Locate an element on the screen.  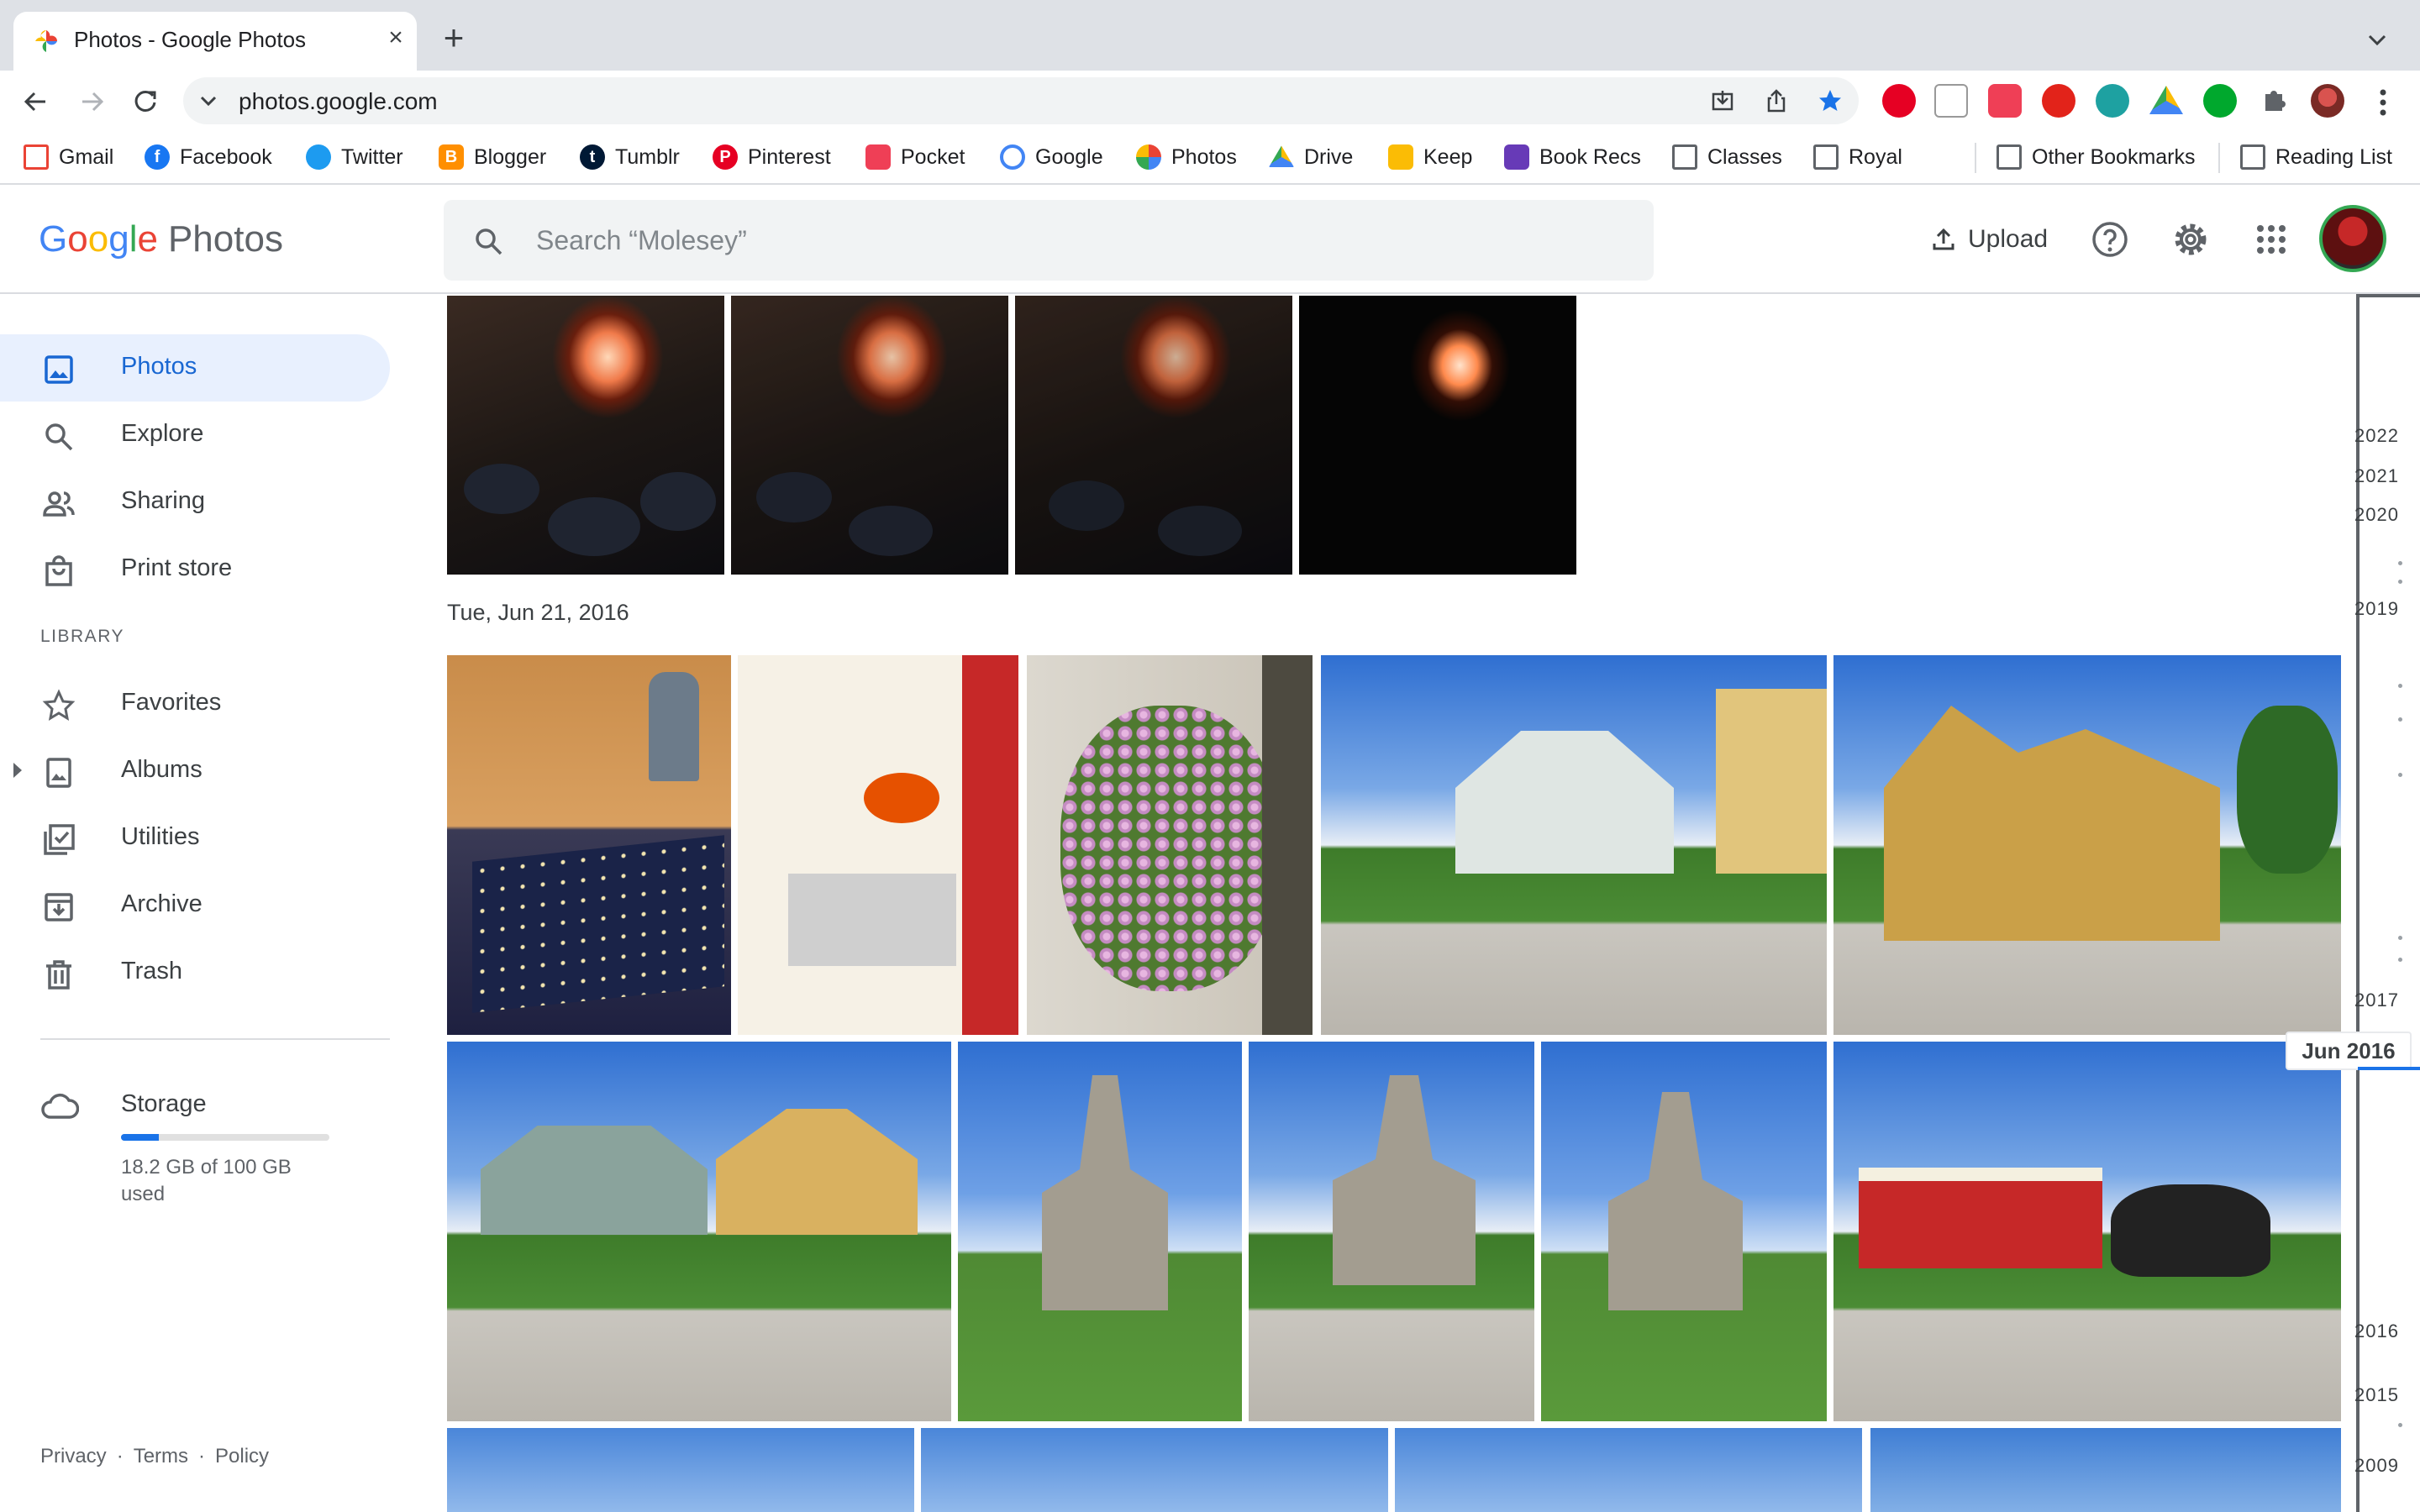
bookmark-keep: Keep is located at coordinates (1430, 157).